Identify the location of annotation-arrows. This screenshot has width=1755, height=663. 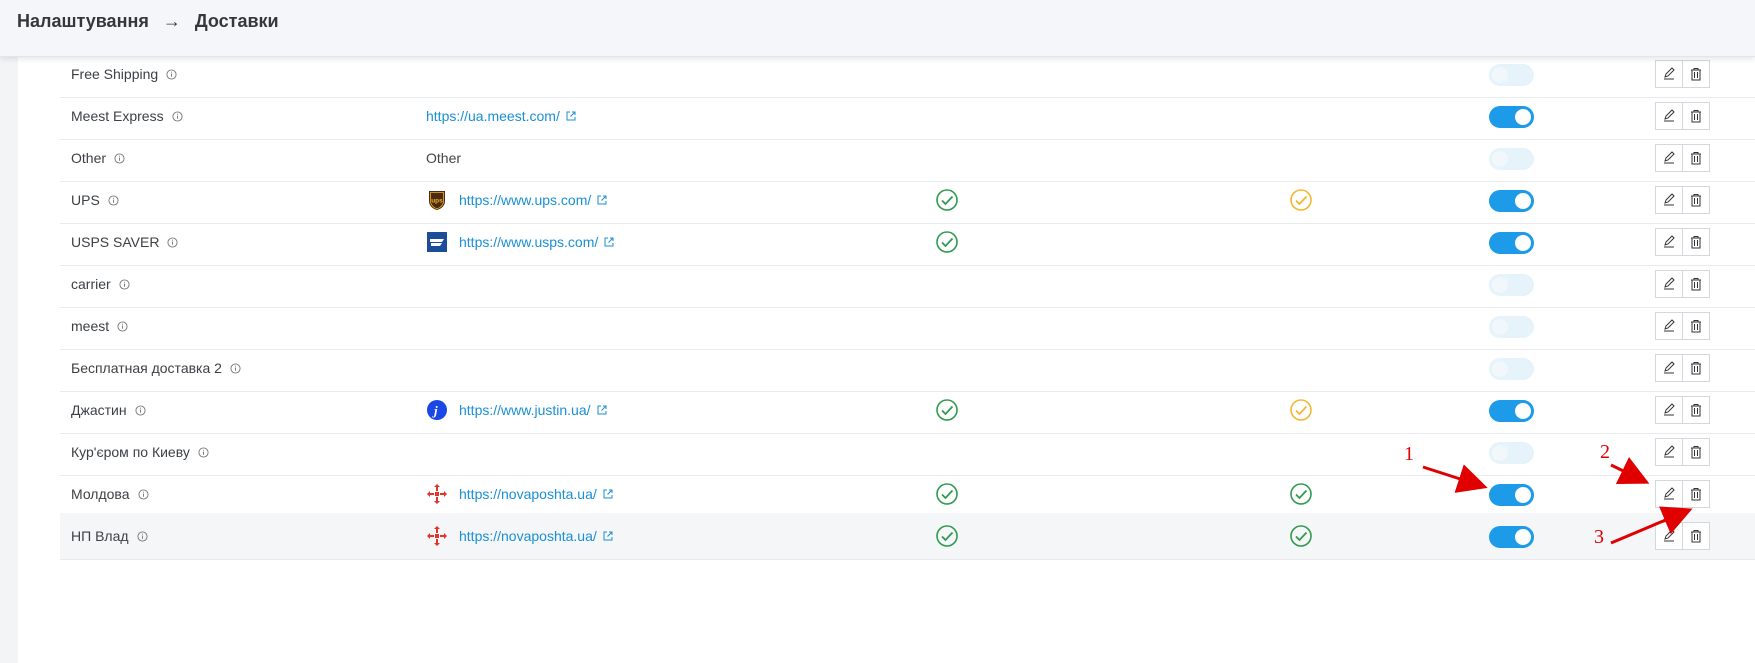
(1557, 501).